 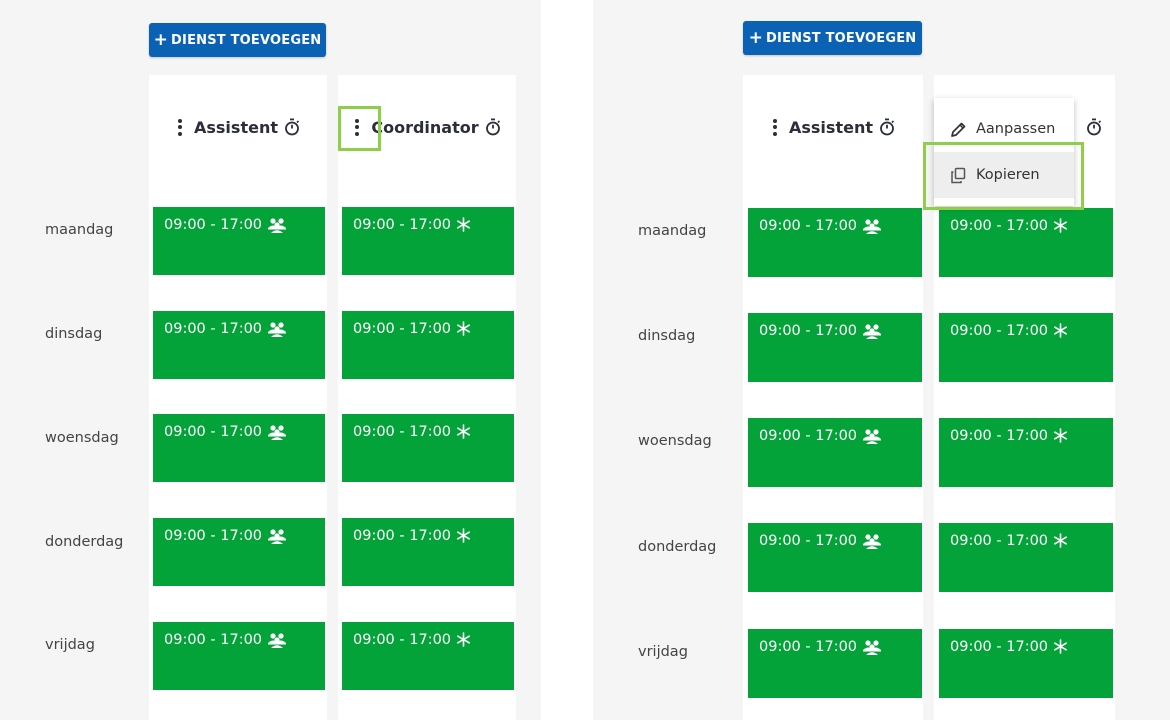 What do you see at coordinates (359, 128) in the screenshot?
I see `kebab-highlight` at bounding box center [359, 128].